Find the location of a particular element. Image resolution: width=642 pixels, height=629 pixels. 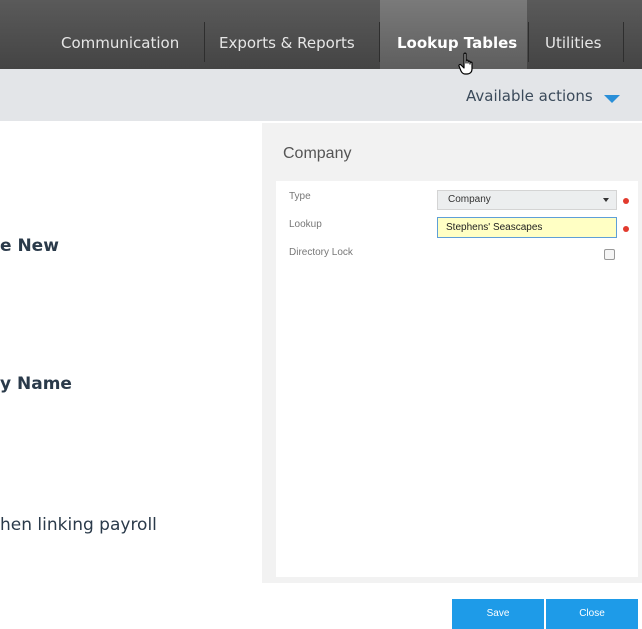

background-heading-company-name: y Name is located at coordinates (36, 384).